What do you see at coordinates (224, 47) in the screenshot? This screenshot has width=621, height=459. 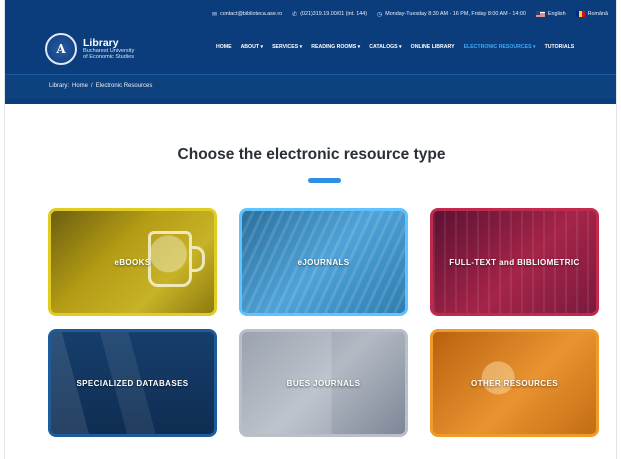 I see `nav-home: HOME` at bounding box center [224, 47].